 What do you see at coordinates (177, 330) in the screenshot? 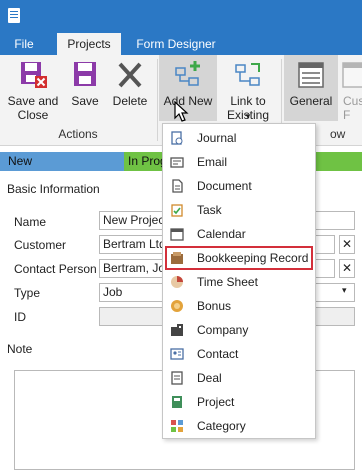
I see `company-icon` at bounding box center [177, 330].